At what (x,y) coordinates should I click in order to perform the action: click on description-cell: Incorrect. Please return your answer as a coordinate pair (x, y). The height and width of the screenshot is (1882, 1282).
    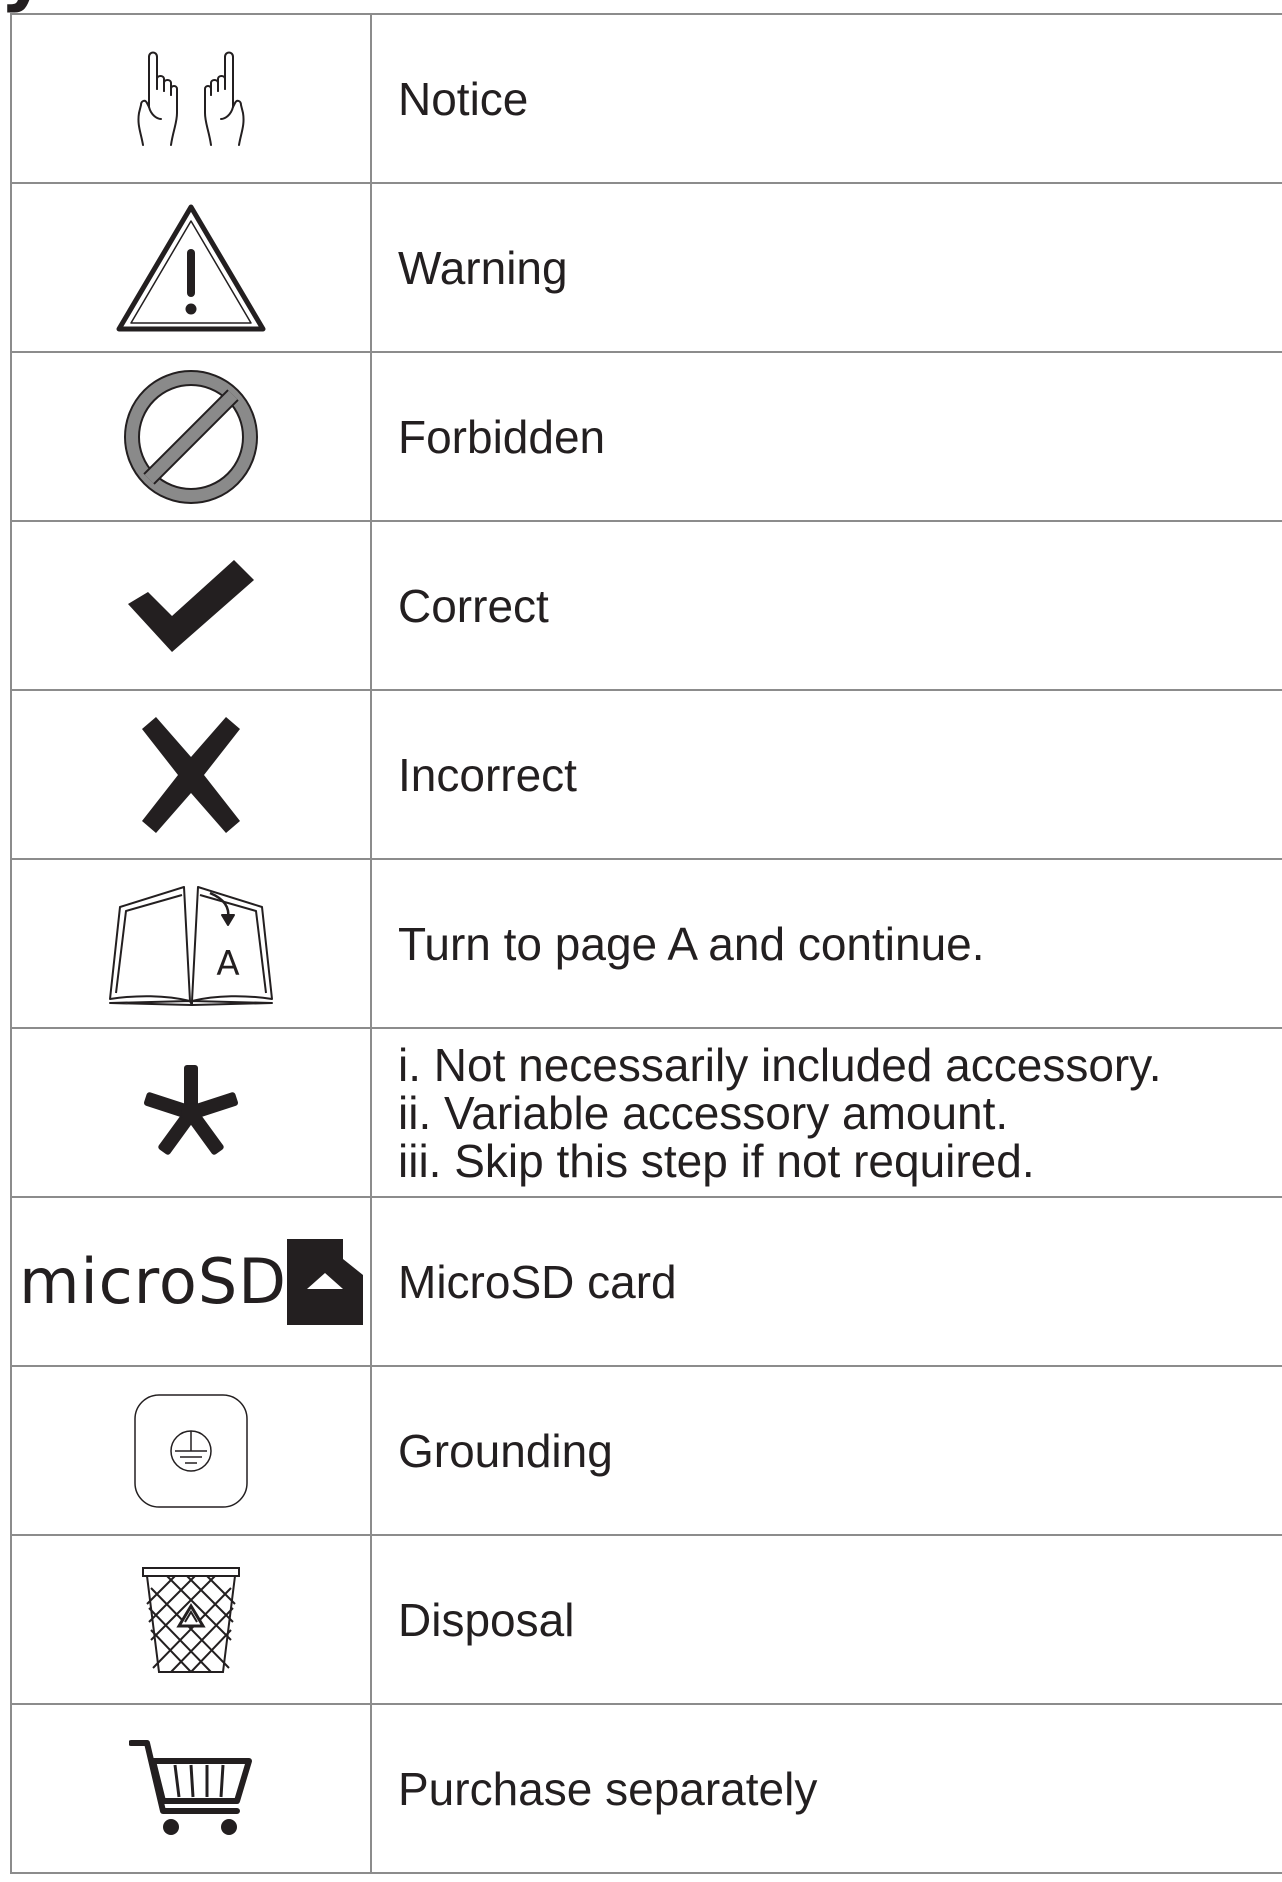
    Looking at the image, I should click on (826, 774).